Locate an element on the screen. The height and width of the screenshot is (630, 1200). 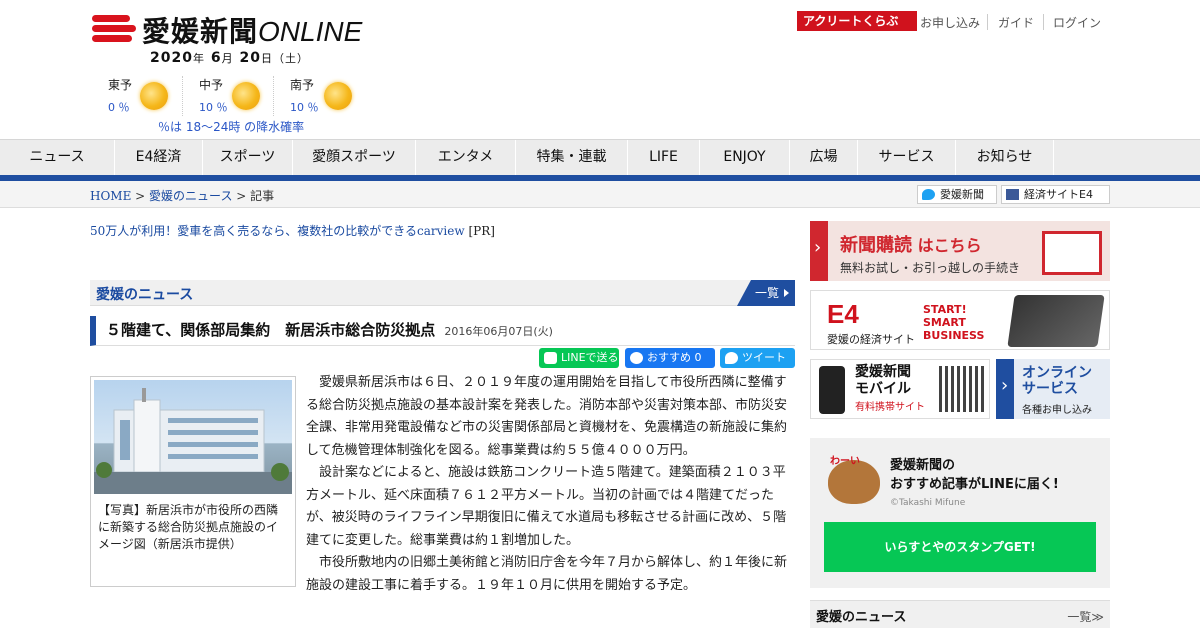
apply-link: お申し込み is located at coordinates (950, 22).